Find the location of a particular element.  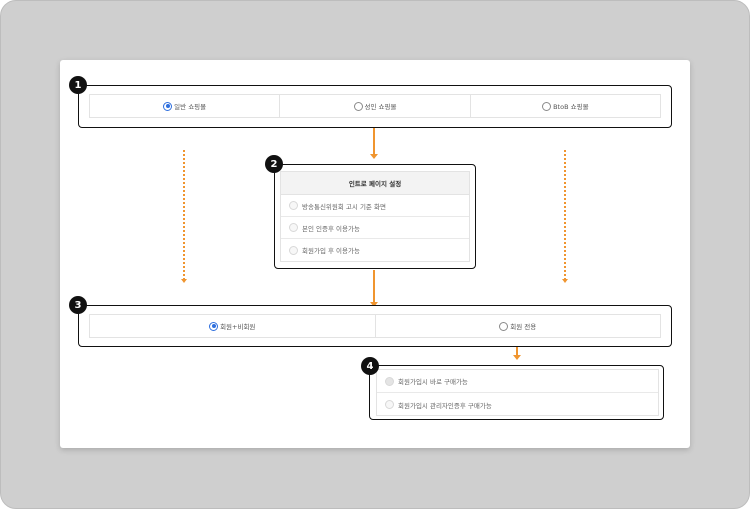

step3-badge: 3 is located at coordinates (78, 305).